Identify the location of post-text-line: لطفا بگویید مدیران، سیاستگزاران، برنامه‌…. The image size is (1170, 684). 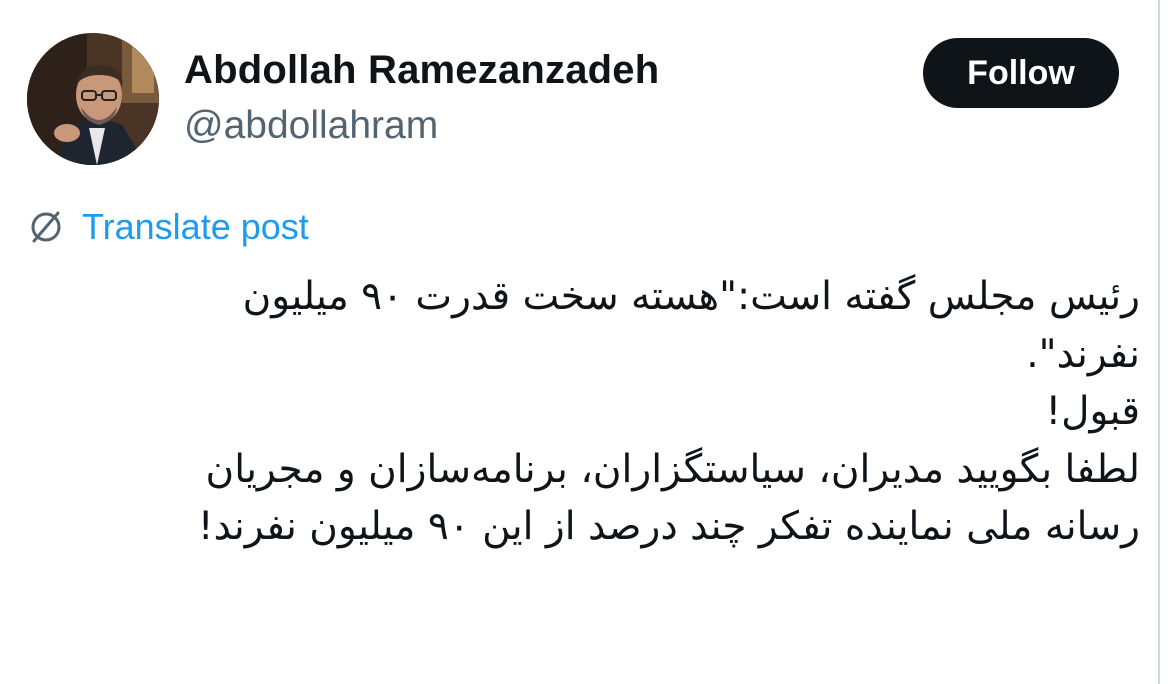
(672, 469).